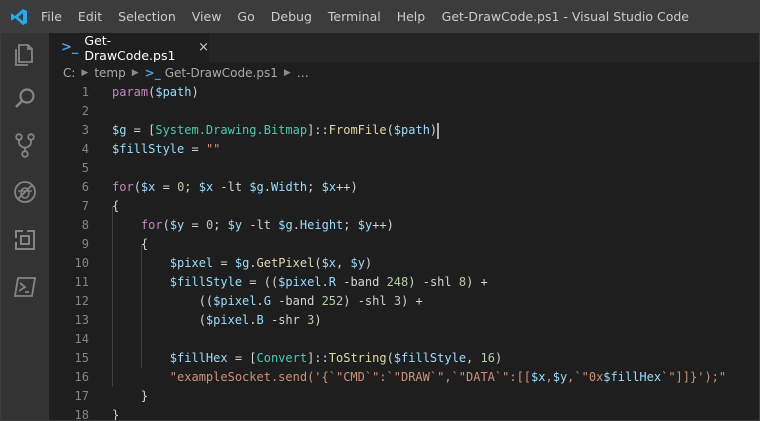 This screenshot has height=421, width=760. I want to click on search-icon, so click(25, 99).